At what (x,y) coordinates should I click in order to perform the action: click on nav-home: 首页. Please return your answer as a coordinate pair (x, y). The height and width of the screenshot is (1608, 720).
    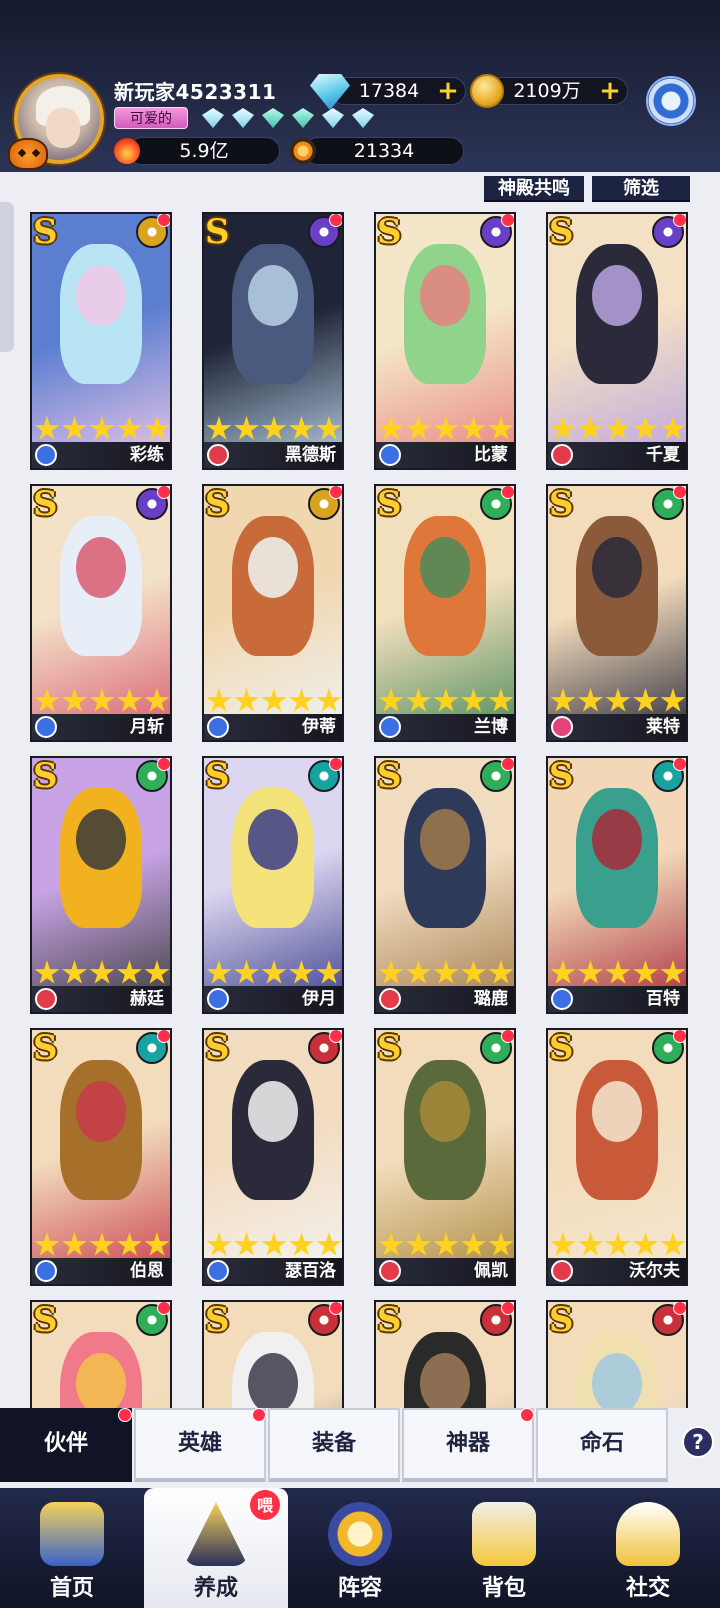
    Looking at the image, I should click on (72, 1548).